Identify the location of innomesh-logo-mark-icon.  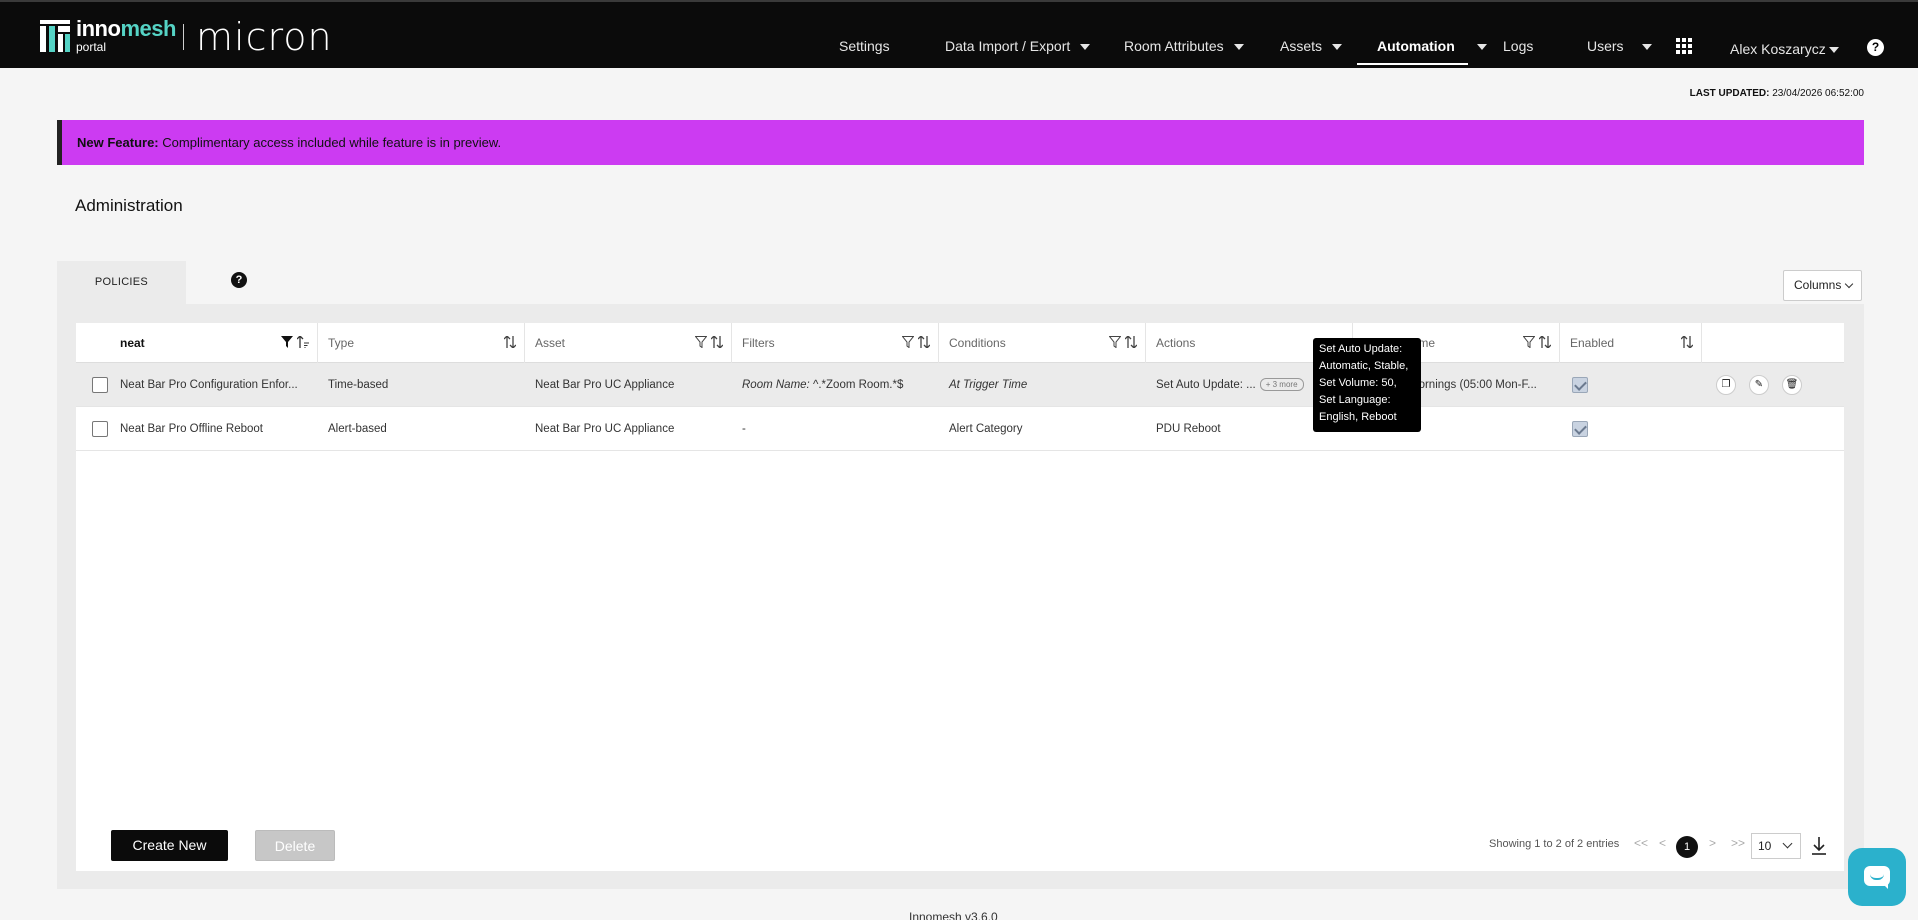
(55, 35).